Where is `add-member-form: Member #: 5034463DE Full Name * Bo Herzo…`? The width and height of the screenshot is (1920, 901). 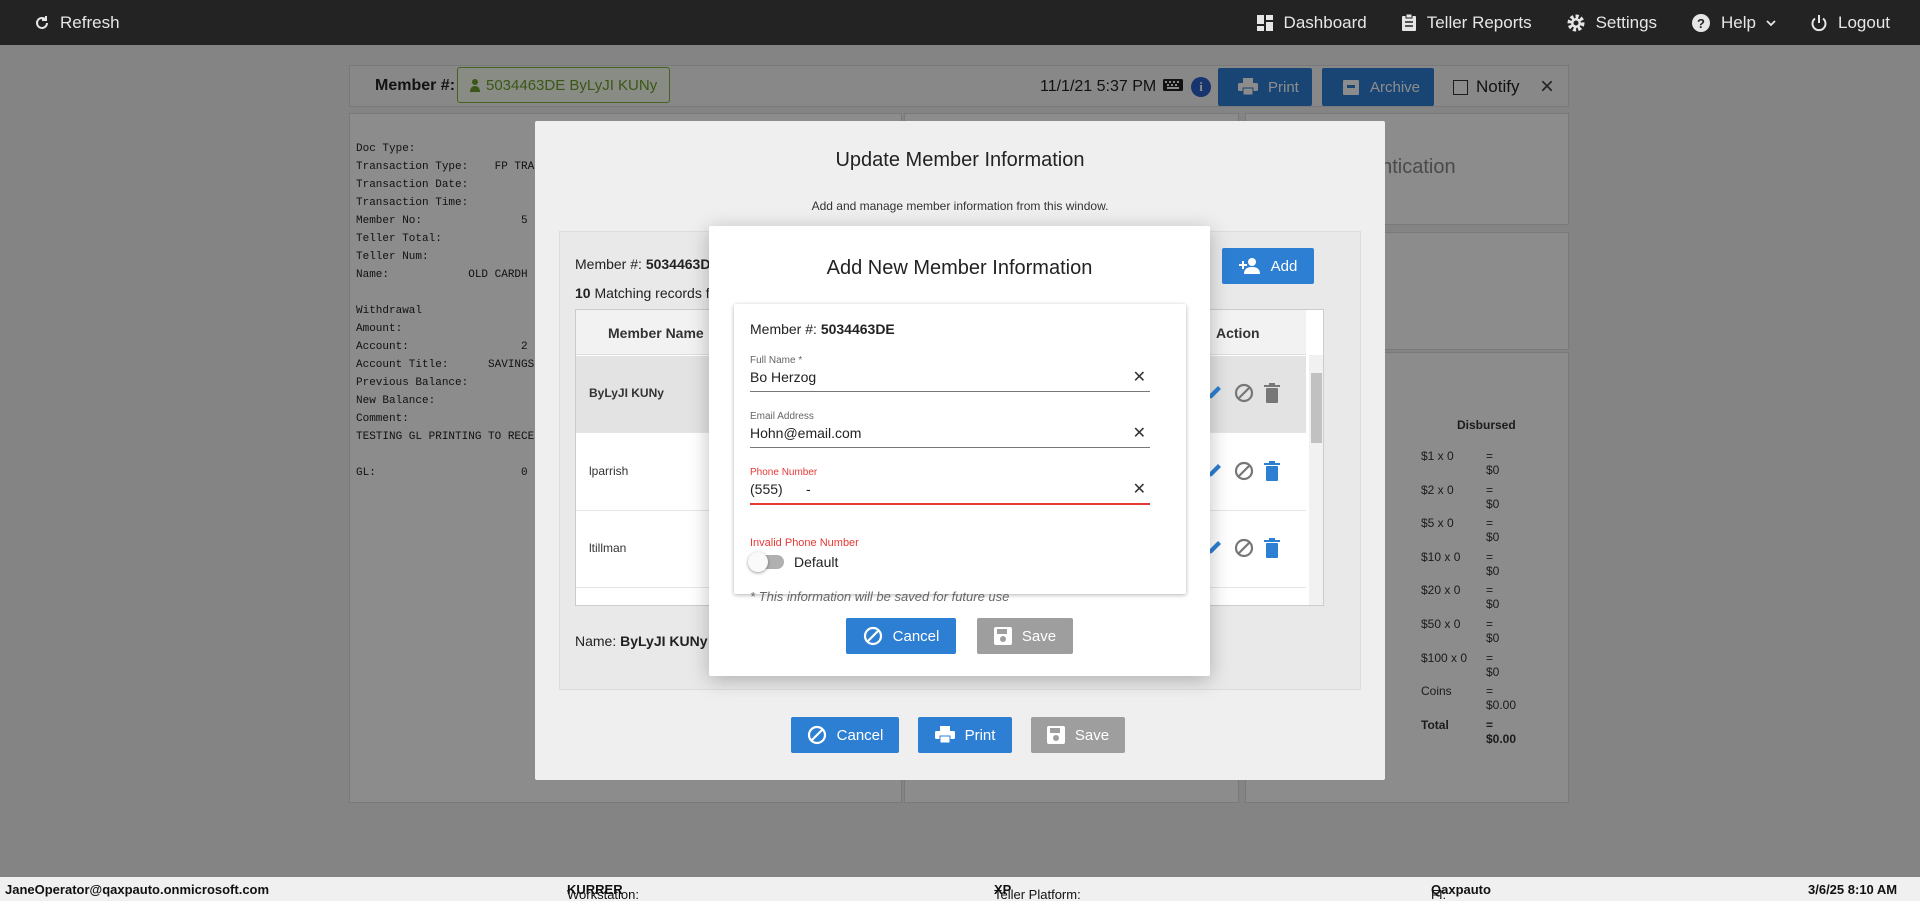
add-member-form: Member #: 5034463DE Full Name * Bo Herzo… is located at coordinates (960, 454).